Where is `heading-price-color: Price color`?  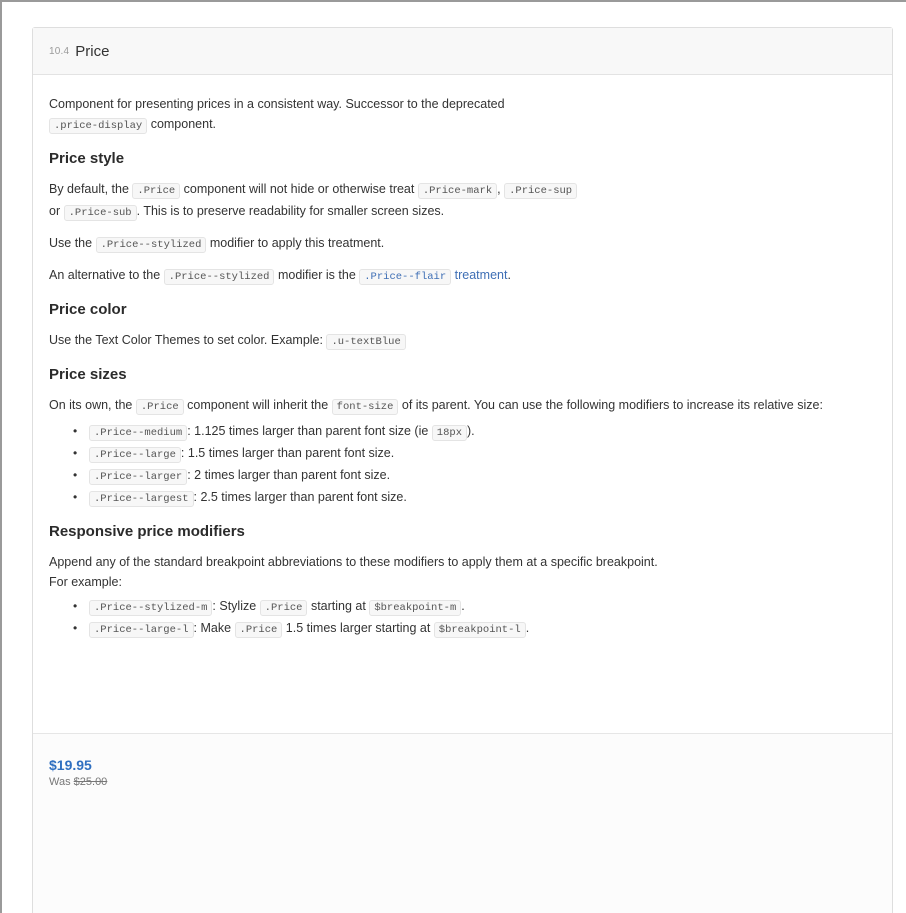
heading-price-color: Price color is located at coordinates (88, 309).